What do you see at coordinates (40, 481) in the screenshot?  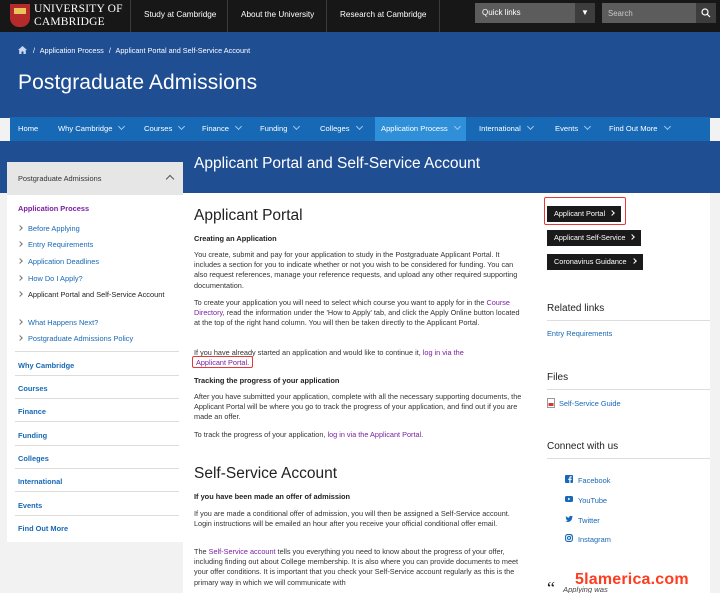 I see `sidebar-section-international: International` at bounding box center [40, 481].